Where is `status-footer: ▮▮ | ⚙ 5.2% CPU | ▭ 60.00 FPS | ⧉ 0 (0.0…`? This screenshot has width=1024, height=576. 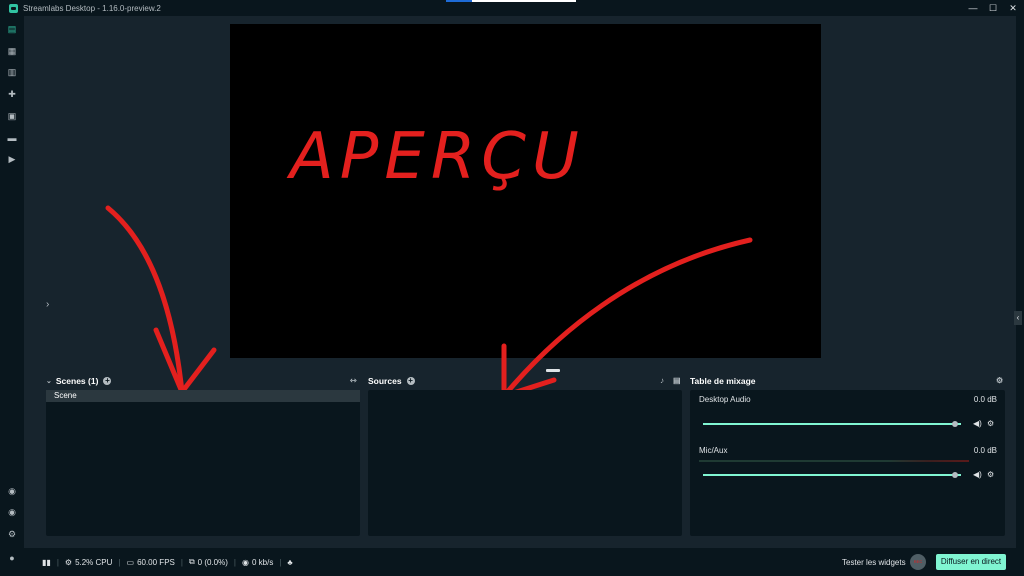
status-footer: ▮▮ | ⚙ 5.2% CPU | ▭ 60.00 FPS | ⧉ 0 (0.0… is located at coordinates (524, 562).